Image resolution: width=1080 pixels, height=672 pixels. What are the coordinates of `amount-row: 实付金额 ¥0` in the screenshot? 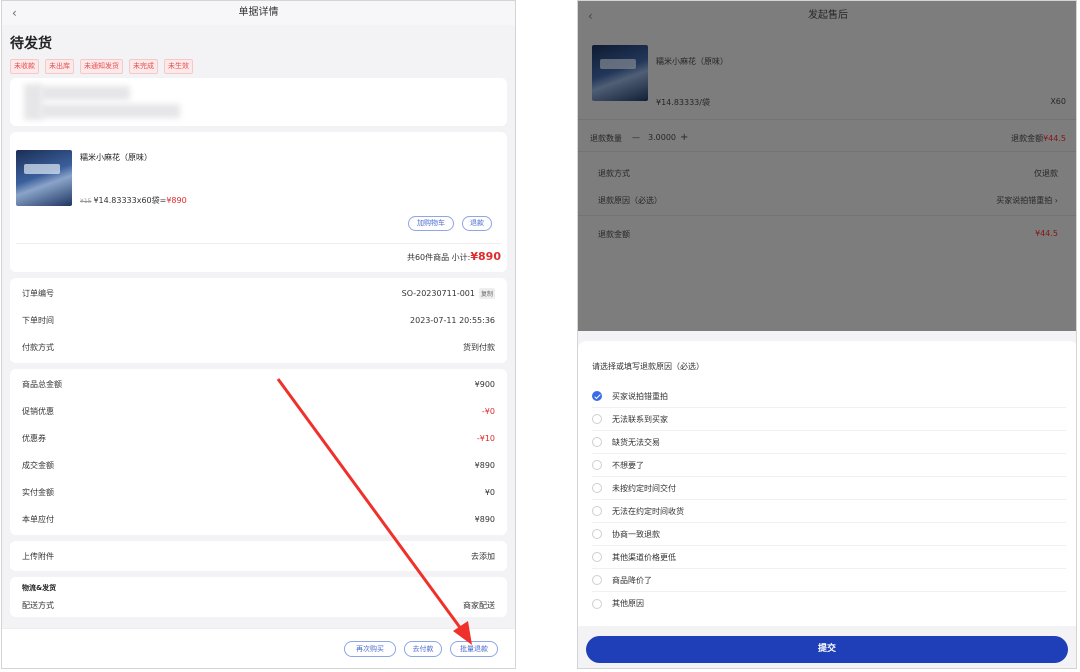 It's located at (258, 492).